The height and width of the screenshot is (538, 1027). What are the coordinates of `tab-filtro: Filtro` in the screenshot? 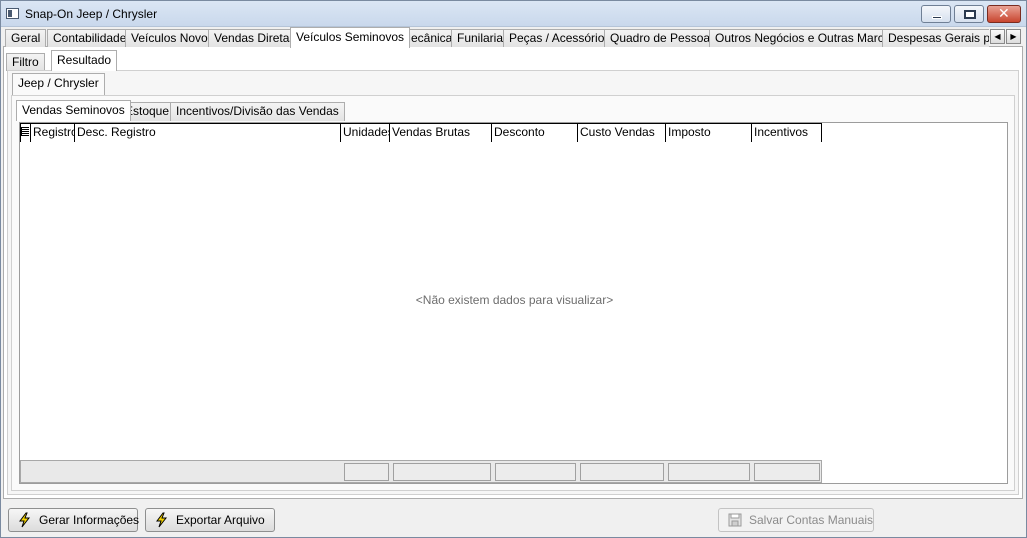 It's located at (25, 62).